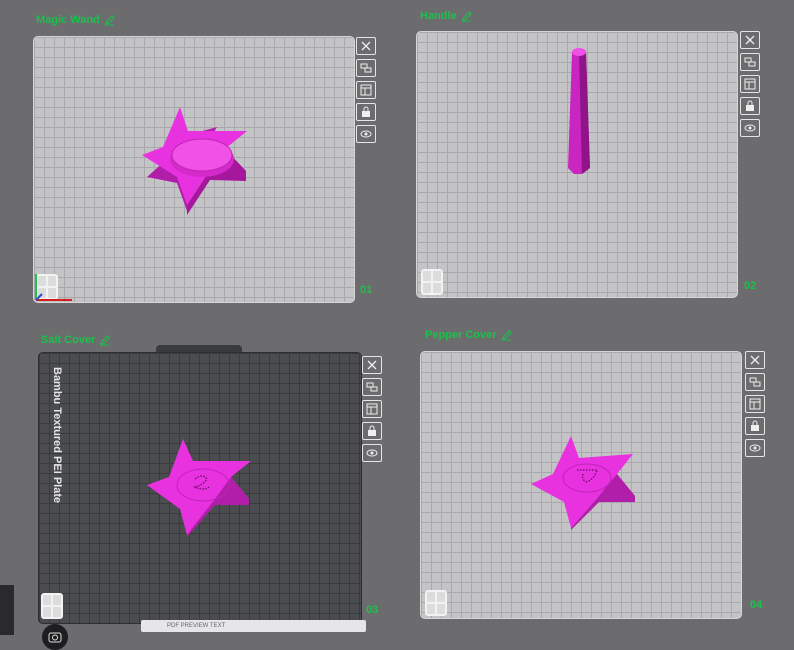 The image size is (794, 650). I want to click on camera-icon, so click(55, 637).